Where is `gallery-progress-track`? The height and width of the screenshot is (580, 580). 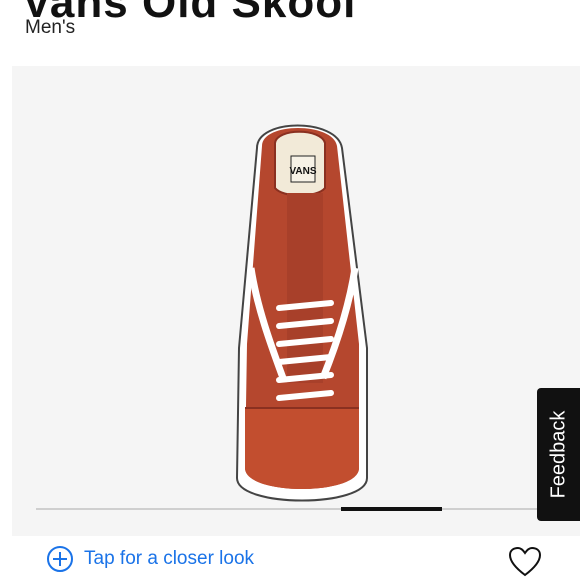 gallery-progress-track is located at coordinates (308, 509).